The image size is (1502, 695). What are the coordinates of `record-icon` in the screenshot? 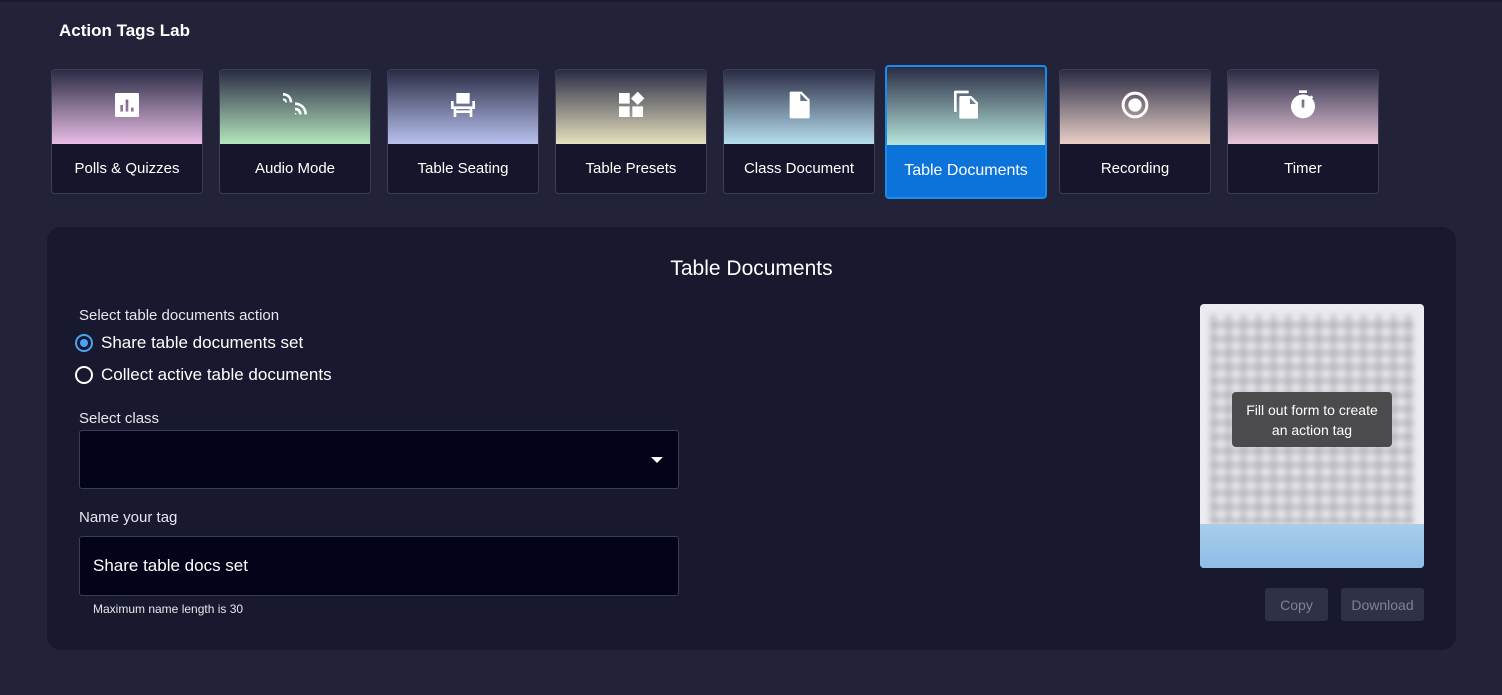 It's located at (1135, 107).